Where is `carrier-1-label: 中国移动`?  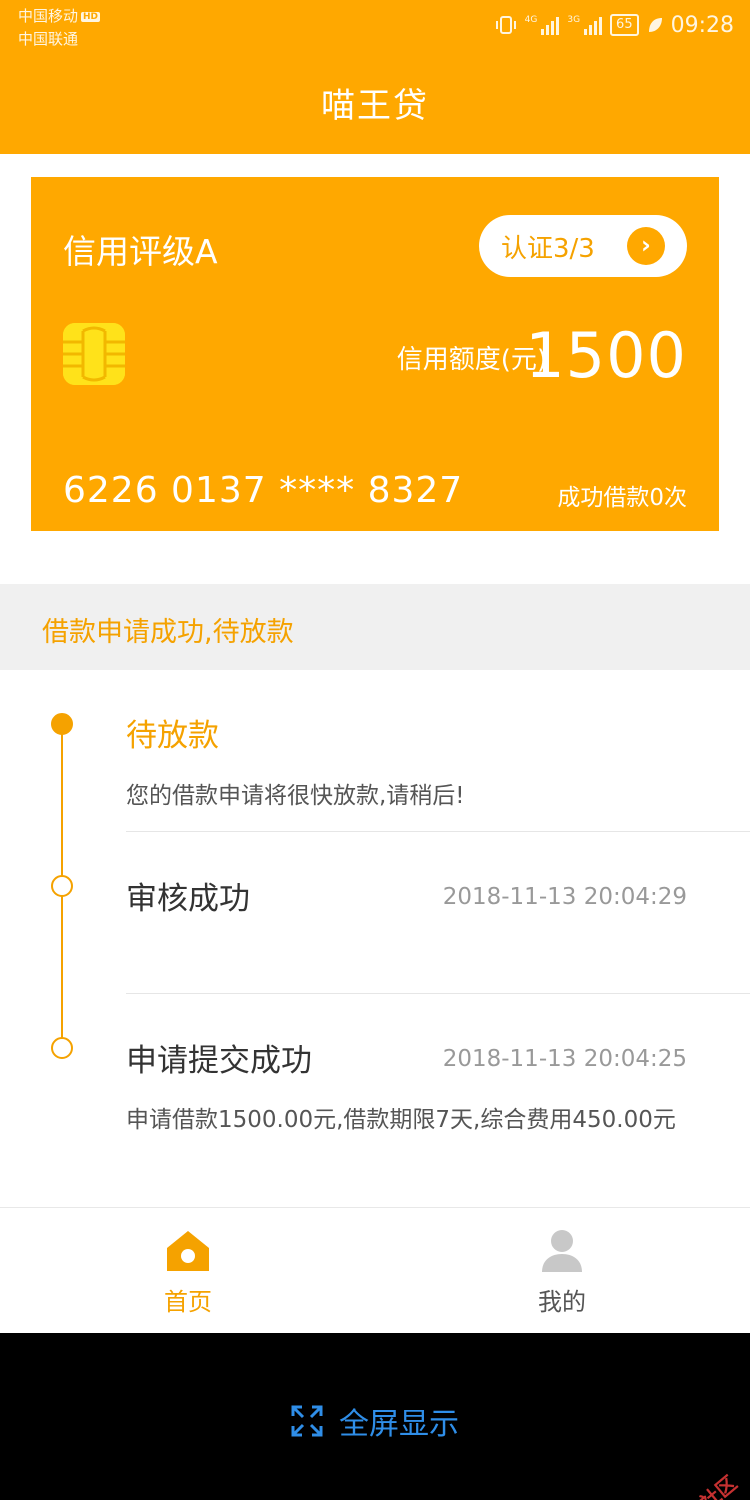
carrier-1-label: 中国移动 is located at coordinates (48, 16).